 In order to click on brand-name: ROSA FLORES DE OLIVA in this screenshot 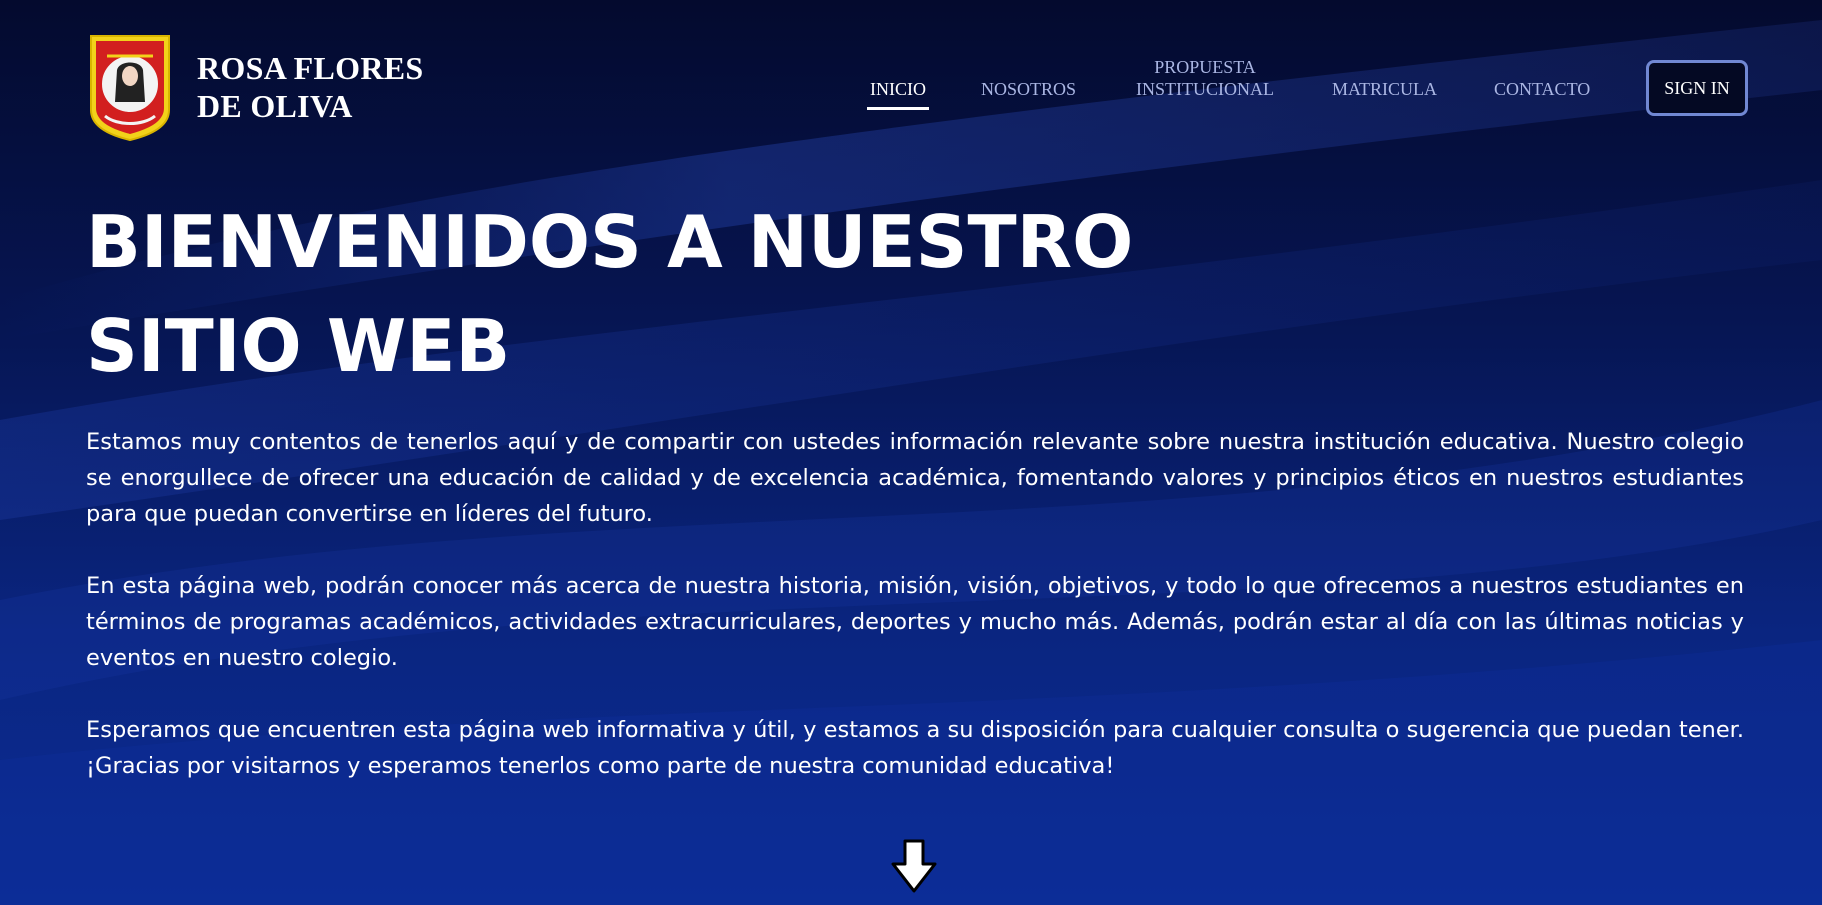, I will do `click(310, 87)`.